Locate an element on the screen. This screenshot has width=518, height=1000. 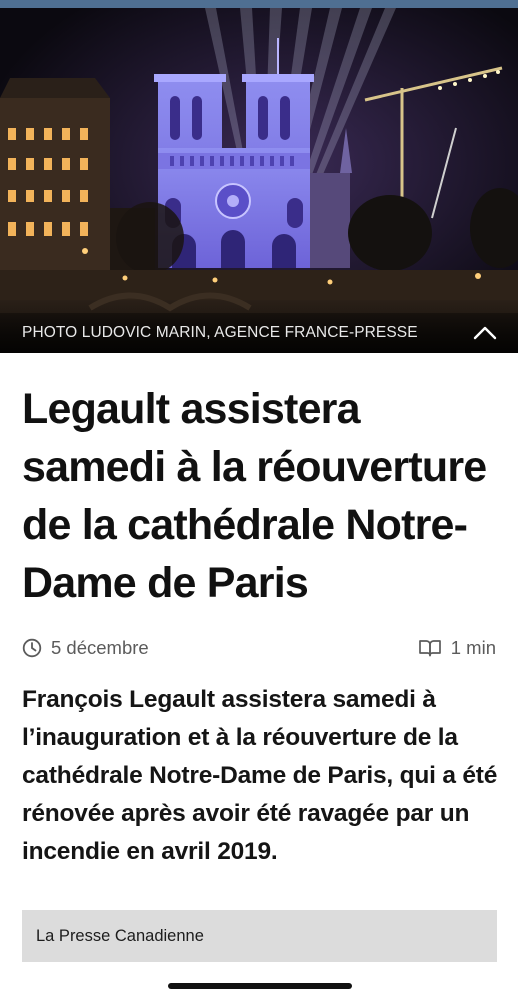
article-source: La Presse Canadienne is located at coordinates (259, 936).